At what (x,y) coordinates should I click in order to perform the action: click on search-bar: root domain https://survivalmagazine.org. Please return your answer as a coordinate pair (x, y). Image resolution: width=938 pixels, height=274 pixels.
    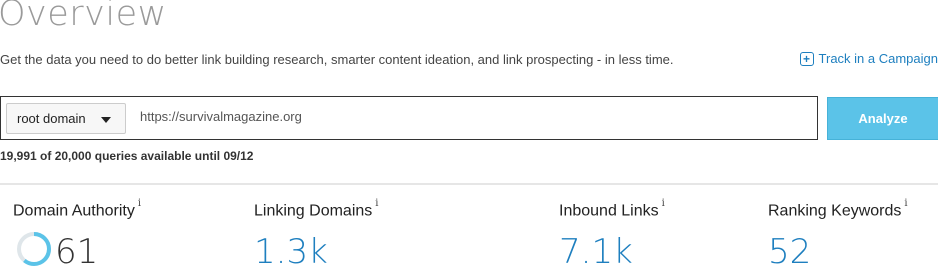
    Looking at the image, I should click on (409, 118).